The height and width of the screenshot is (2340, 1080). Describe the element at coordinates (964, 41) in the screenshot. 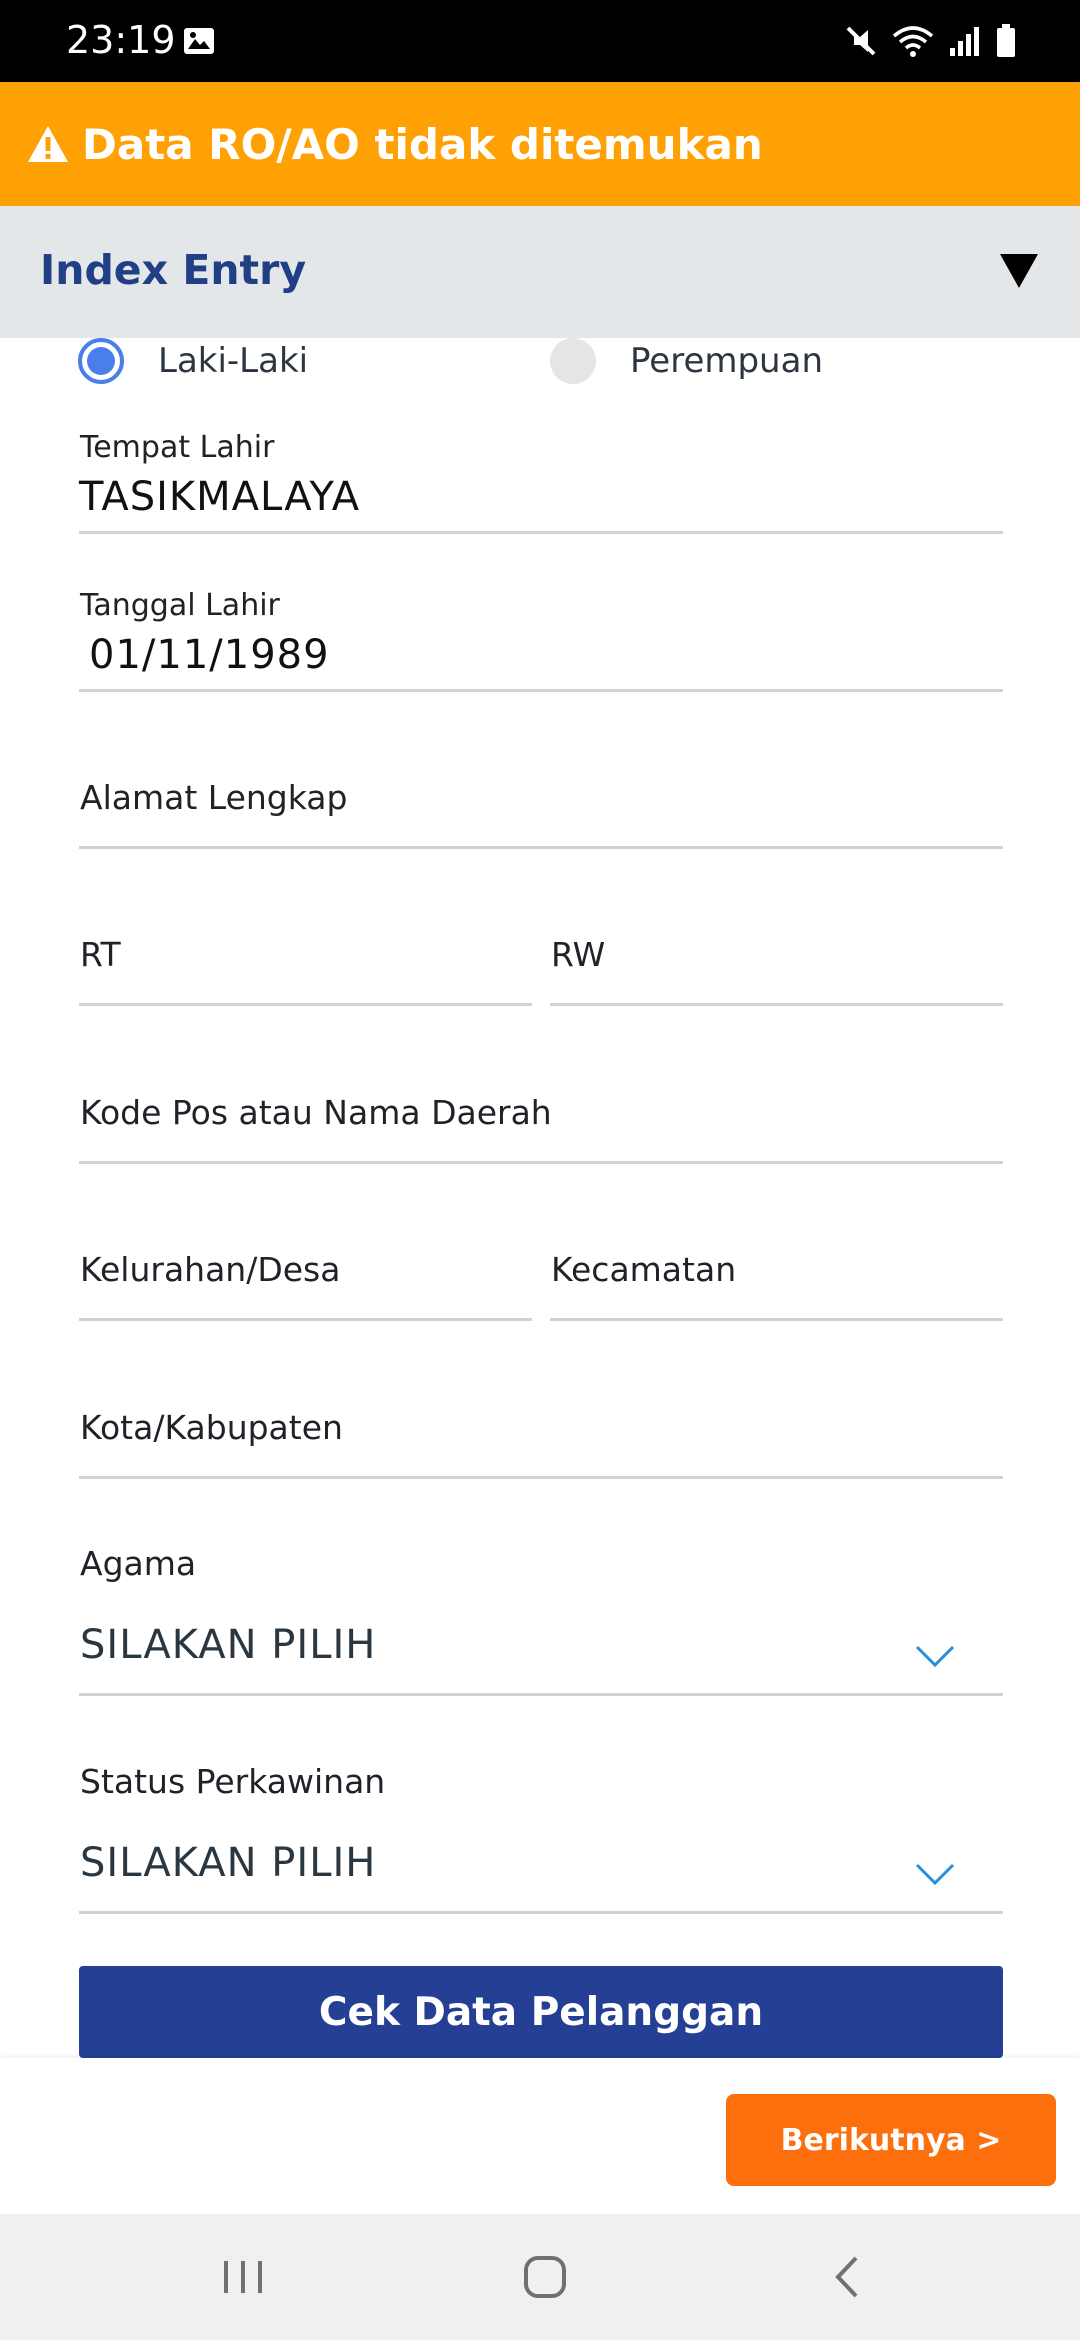

I see `signal-icon` at that location.